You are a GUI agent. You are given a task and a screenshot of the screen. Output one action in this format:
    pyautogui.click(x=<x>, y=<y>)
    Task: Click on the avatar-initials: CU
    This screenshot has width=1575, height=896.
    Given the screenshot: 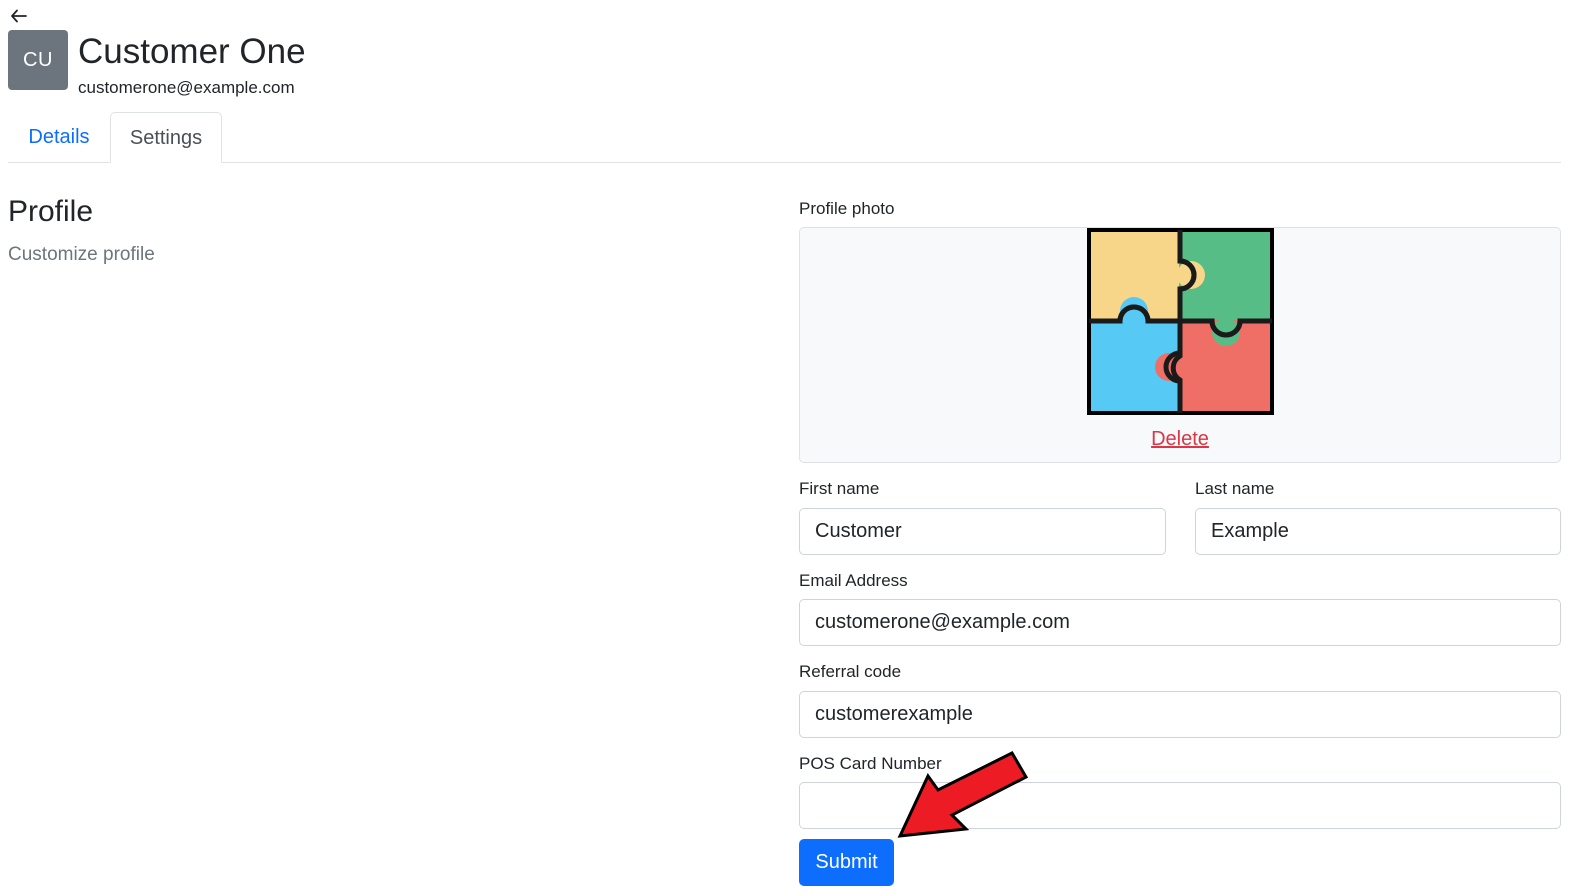 What is the action you would take?
    pyautogui.click(x=38, y=59)
    